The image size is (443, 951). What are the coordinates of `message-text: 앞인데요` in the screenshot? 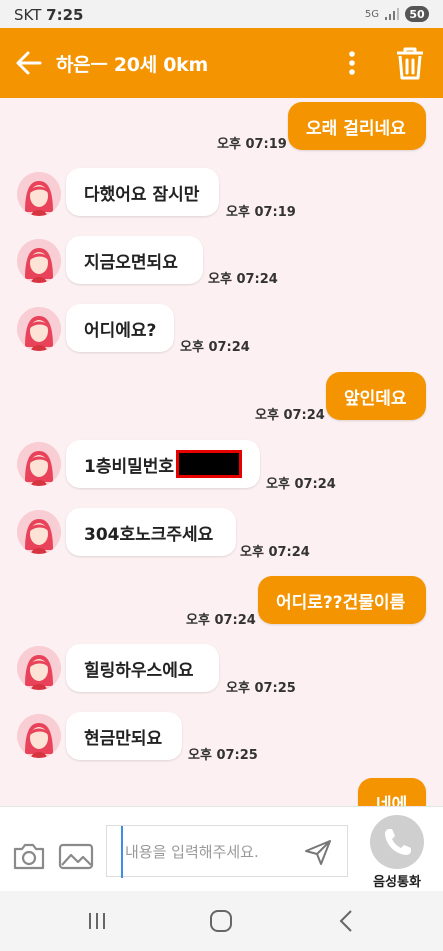 It's located at (375, 398).